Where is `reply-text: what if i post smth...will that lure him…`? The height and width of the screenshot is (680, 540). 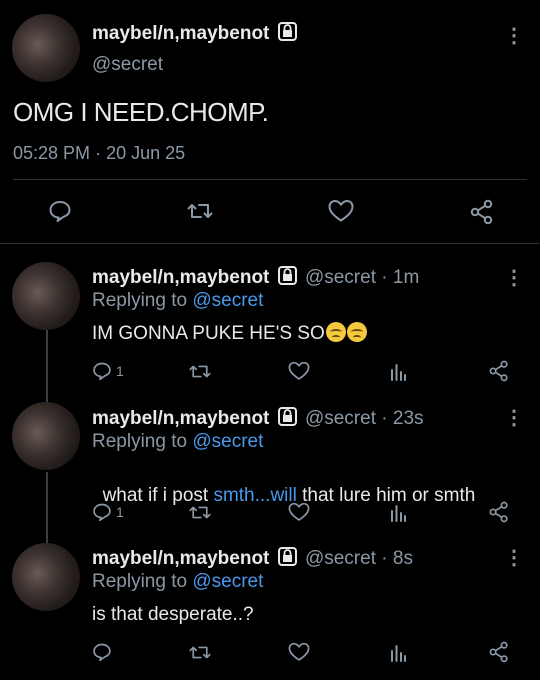 reply-text: what if i post smth...will that lure him… is located at coordinates (284, 485).